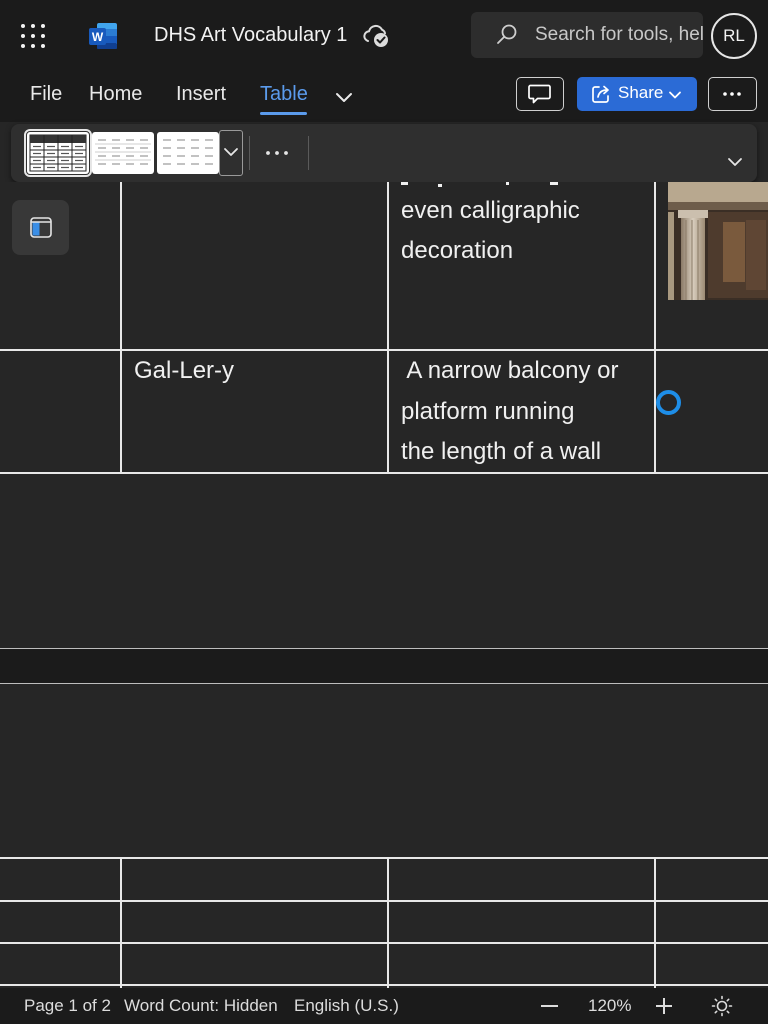  Describe the element at coordinates (283, 113) in the screenshot. I see `active-tab-indicator` at that location.